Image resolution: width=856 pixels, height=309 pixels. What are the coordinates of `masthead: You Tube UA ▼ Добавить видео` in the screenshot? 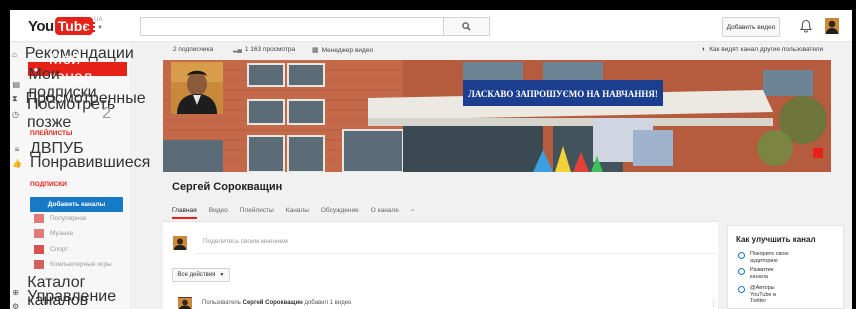 It's located at (431, 26).